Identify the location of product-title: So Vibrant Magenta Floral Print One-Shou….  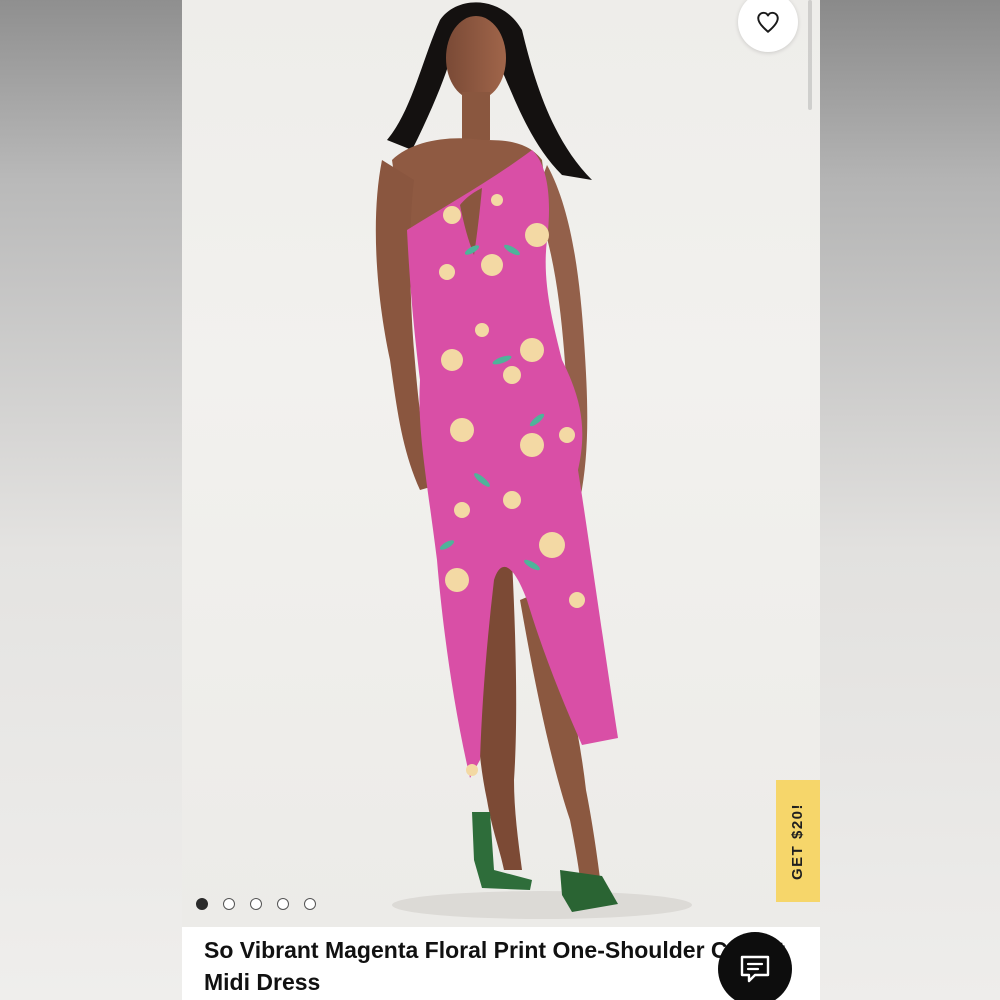
(494, 966).